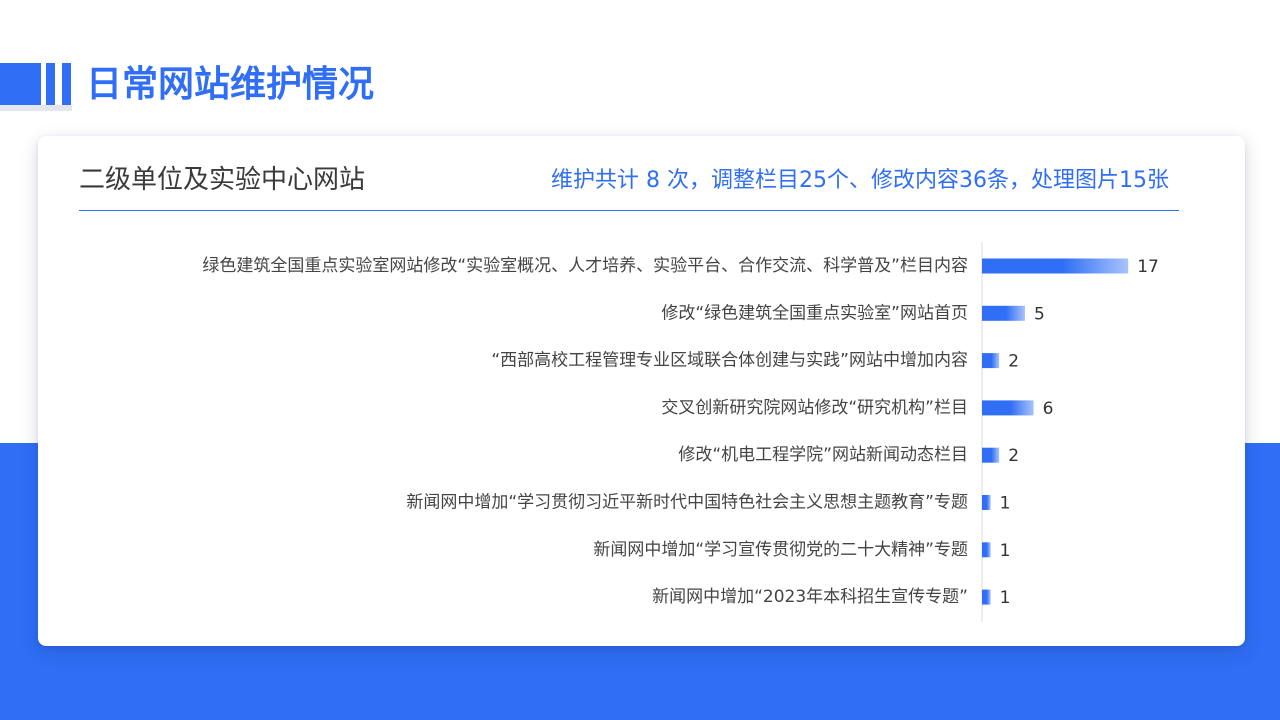 This screenshot has height=720, width=1280. I want to click on category-label: 新闻网中增加“2023年本科招生宣传专题”, so click(810, 597).